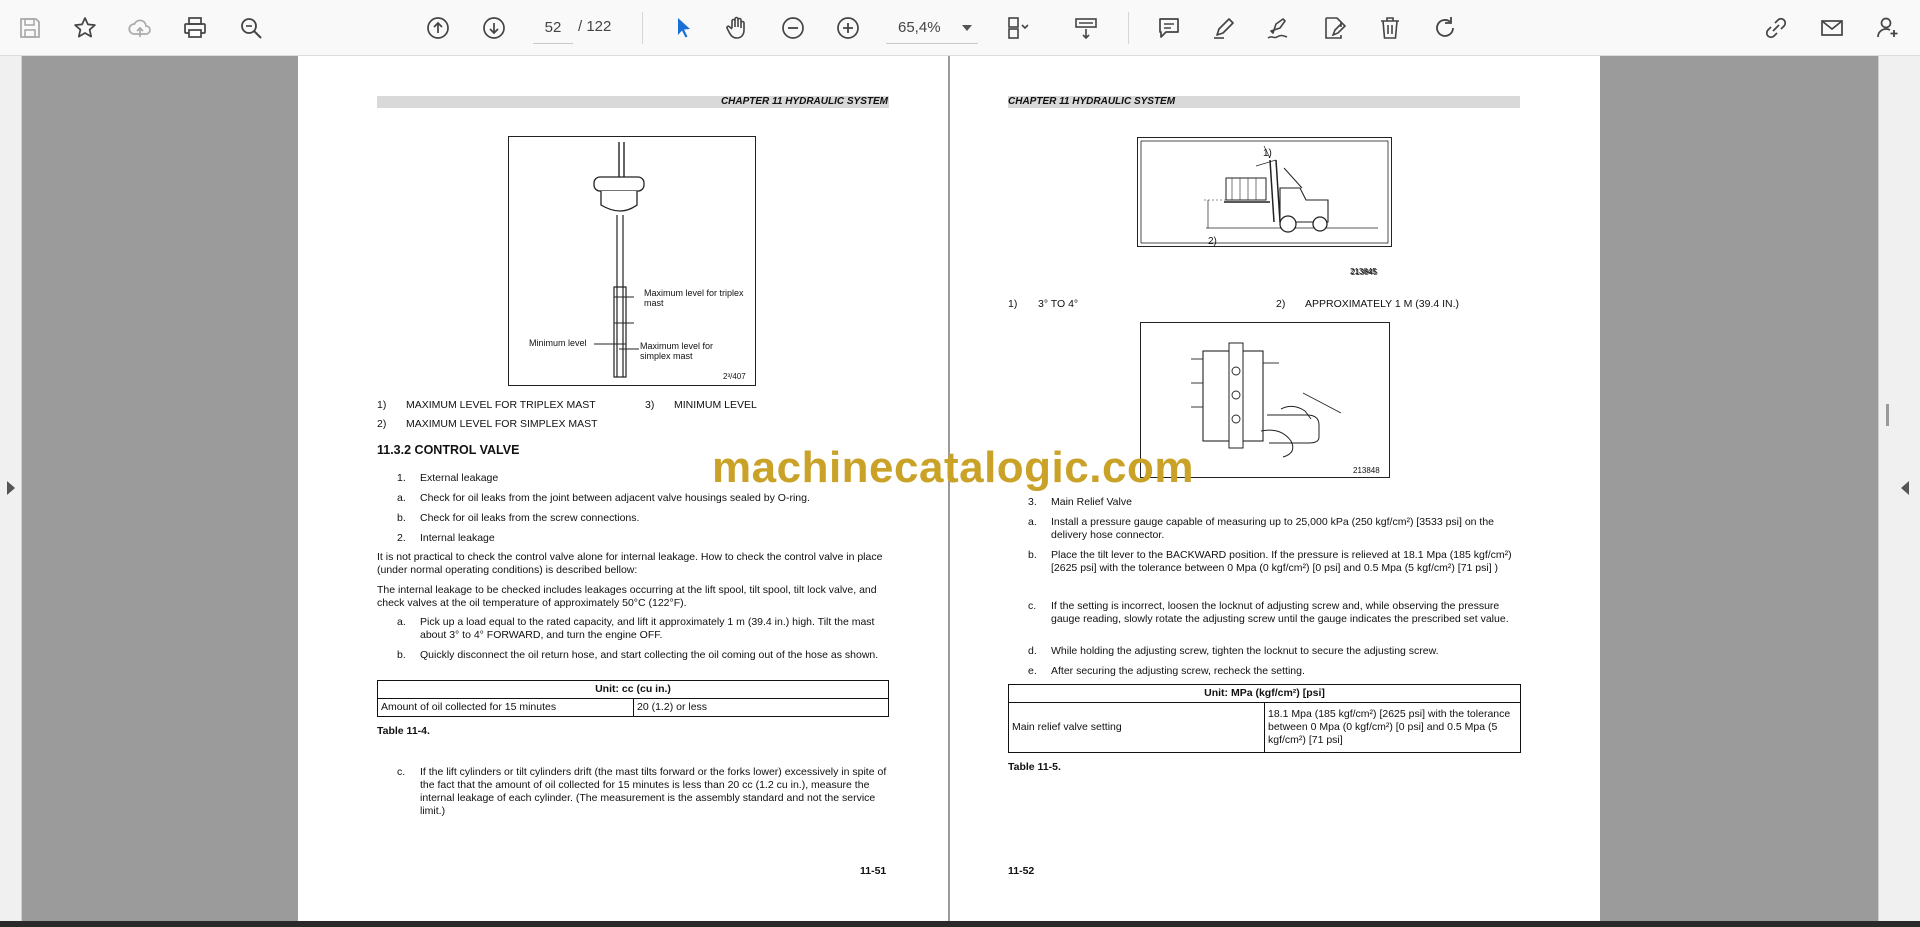 The width and height of the screenshot is (1920, 927). Describe the element at coordinates (873, 871) in the screenshot. I see `page-number: 11-51` at that location.